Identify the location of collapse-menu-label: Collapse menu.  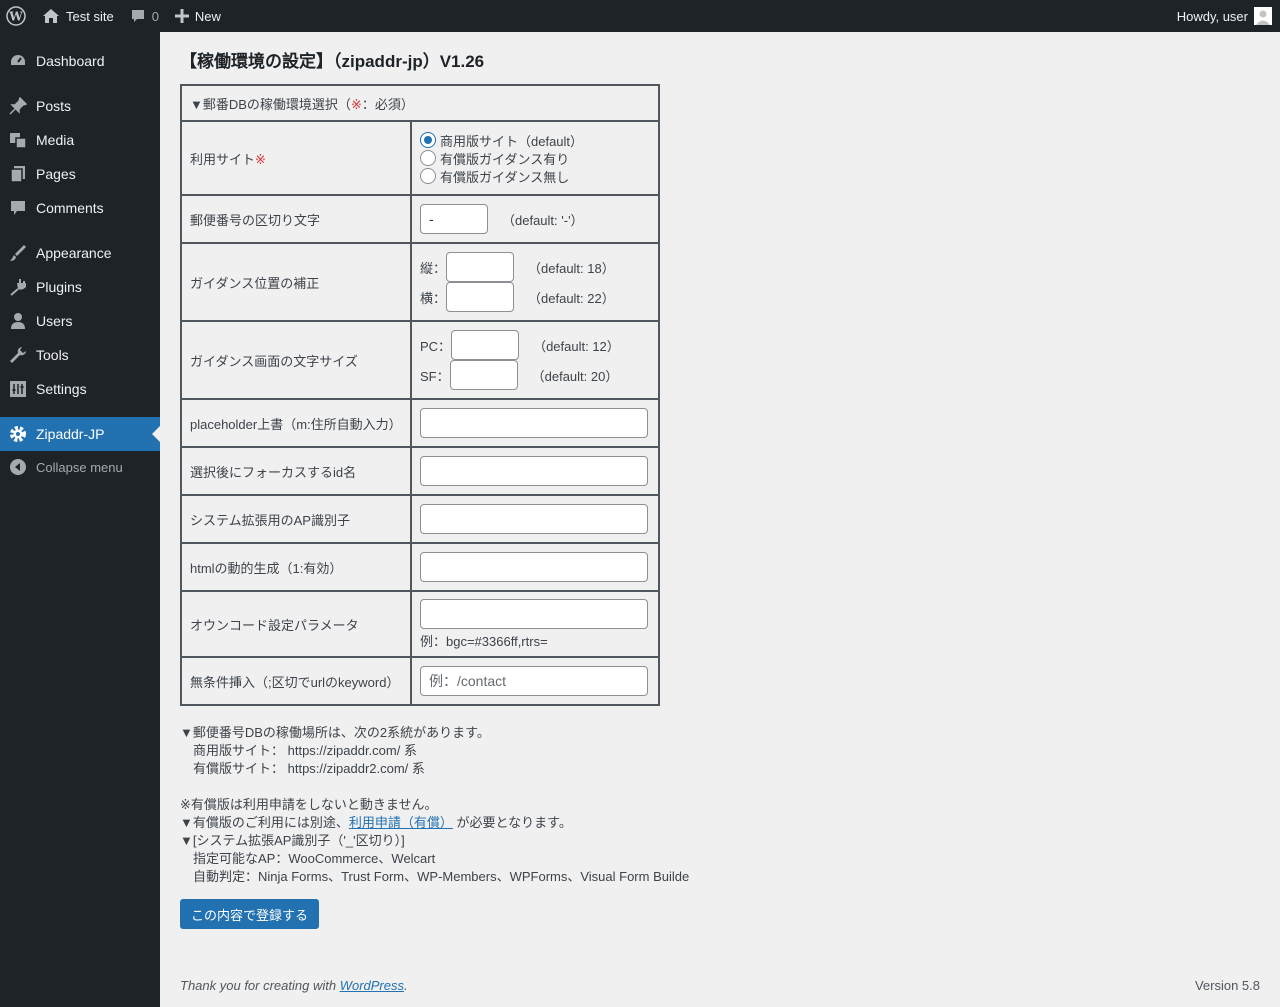
(79, 467).